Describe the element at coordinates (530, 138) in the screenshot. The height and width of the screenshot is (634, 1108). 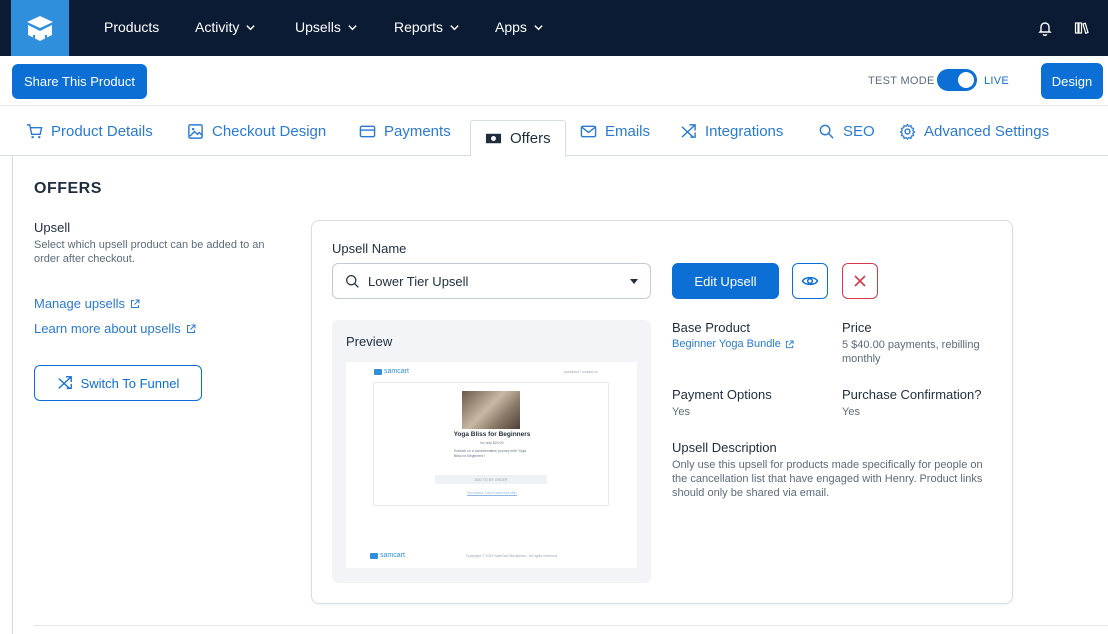
I see `tab-label: Offers` at that location.